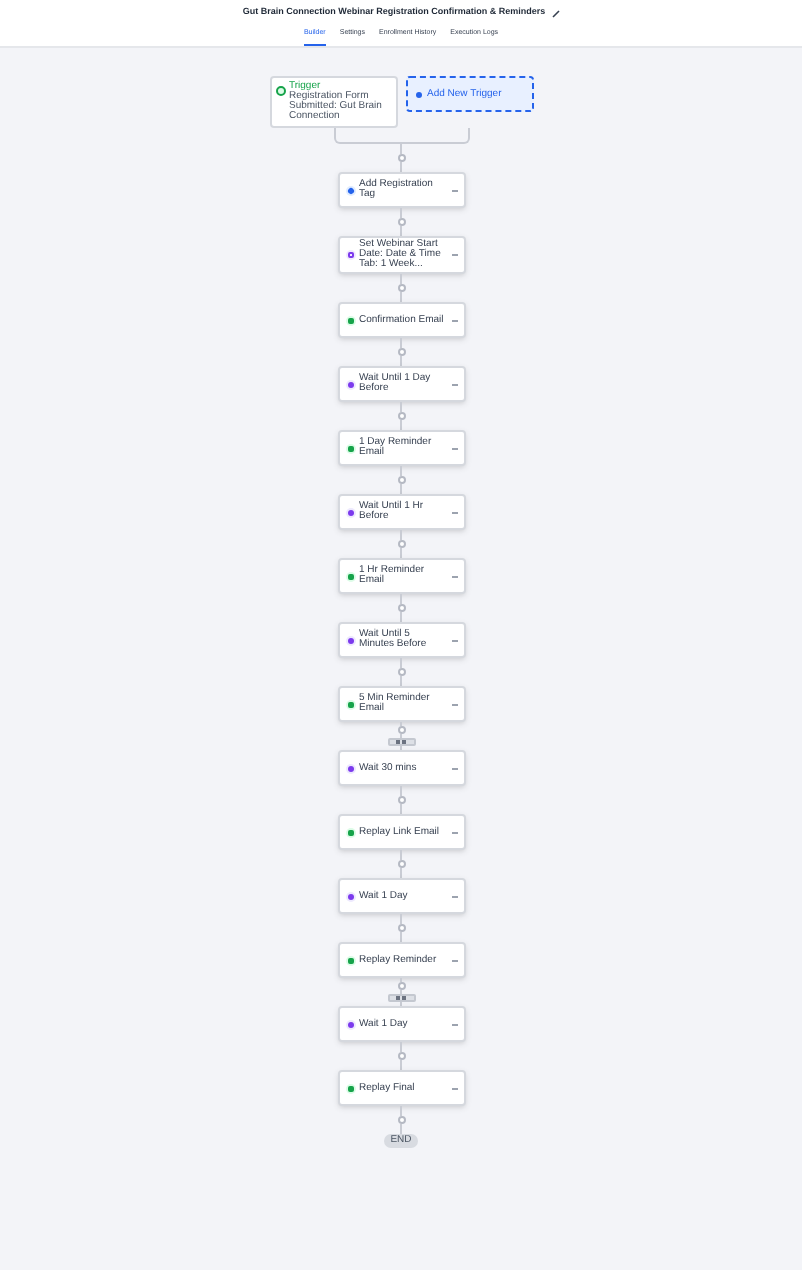  I want to click on calendar-icon, so click(350, 255).